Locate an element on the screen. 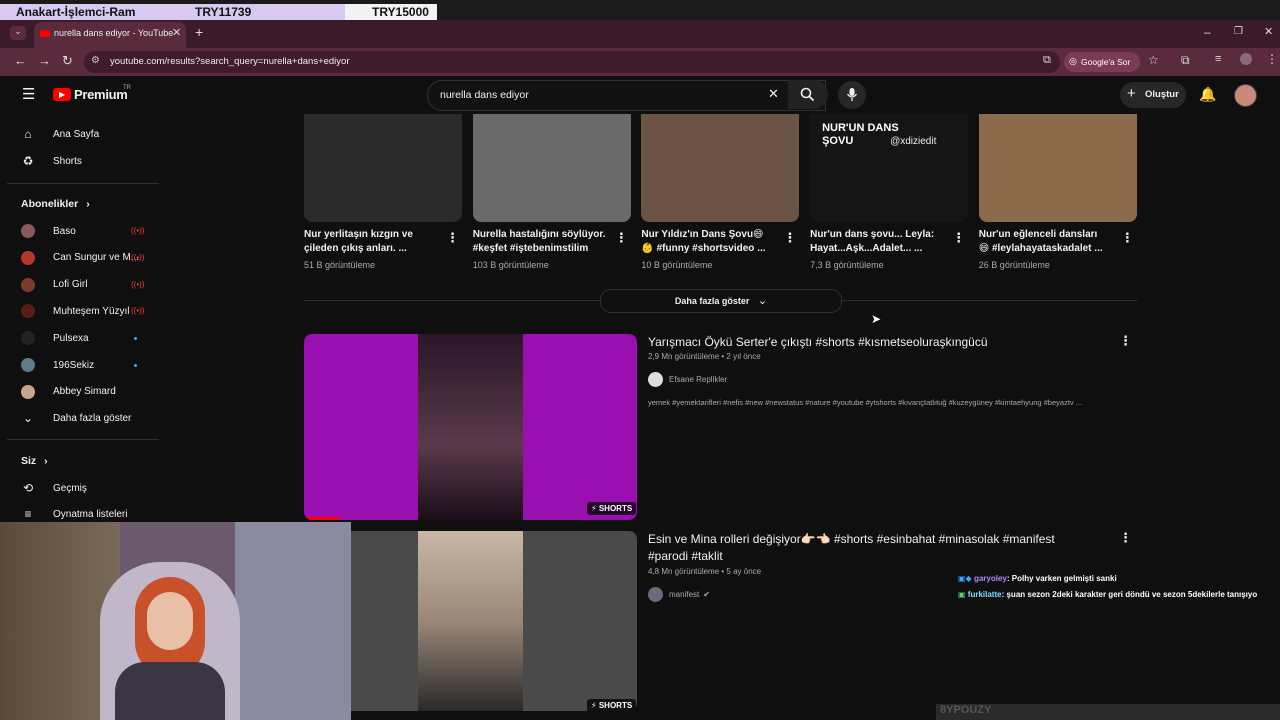  extensions-icon: ⧉ is located at coordinates (1185, 60).